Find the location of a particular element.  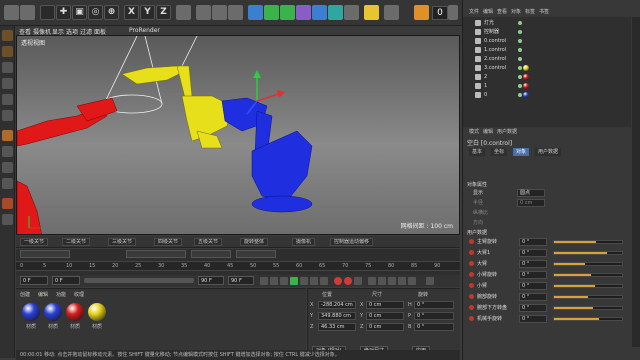

object-row: 2.control is located at coordinates (547, 59).